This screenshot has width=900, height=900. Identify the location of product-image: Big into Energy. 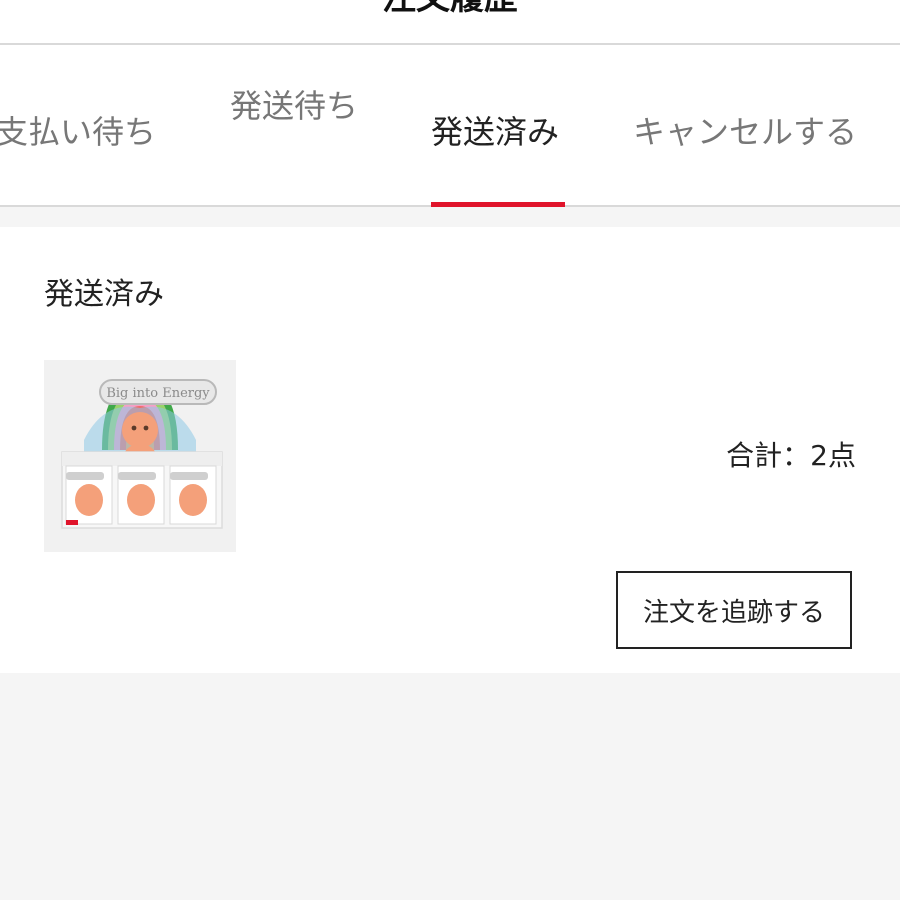
(140, 456).